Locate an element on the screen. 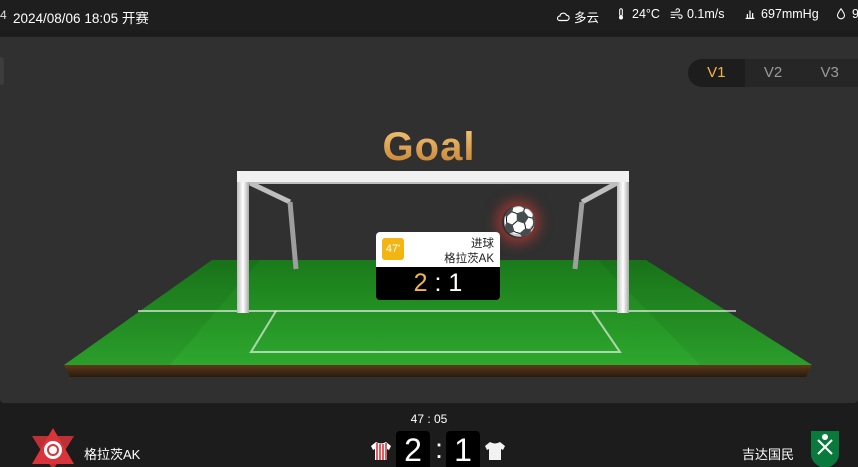 This screenshot has width=858, height=467. event-minute-badge: 47' is located at coordinates (393, 249).